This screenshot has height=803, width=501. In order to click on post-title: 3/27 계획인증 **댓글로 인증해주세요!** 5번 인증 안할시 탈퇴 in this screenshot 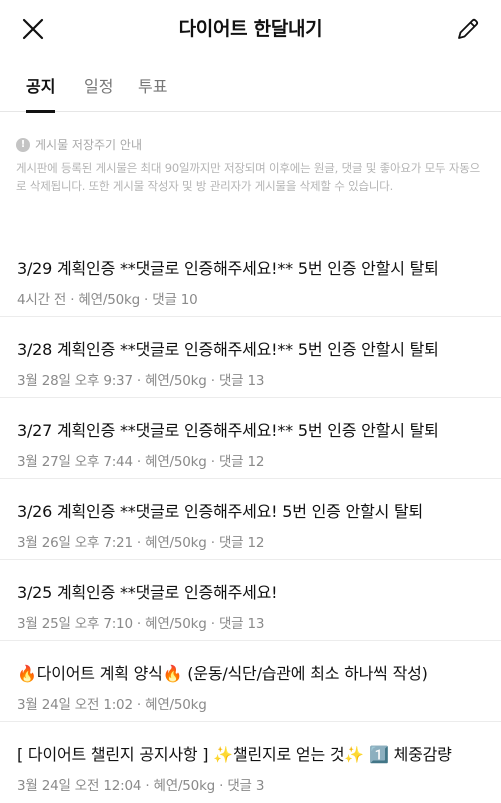, I will do `click(228, 430)`.